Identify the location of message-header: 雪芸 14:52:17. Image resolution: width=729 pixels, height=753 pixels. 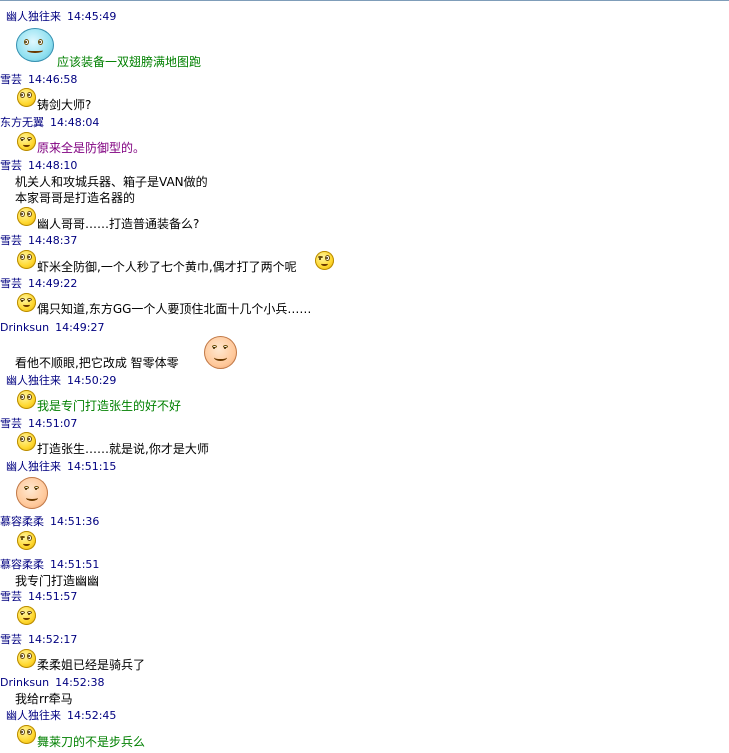
(38, 640).